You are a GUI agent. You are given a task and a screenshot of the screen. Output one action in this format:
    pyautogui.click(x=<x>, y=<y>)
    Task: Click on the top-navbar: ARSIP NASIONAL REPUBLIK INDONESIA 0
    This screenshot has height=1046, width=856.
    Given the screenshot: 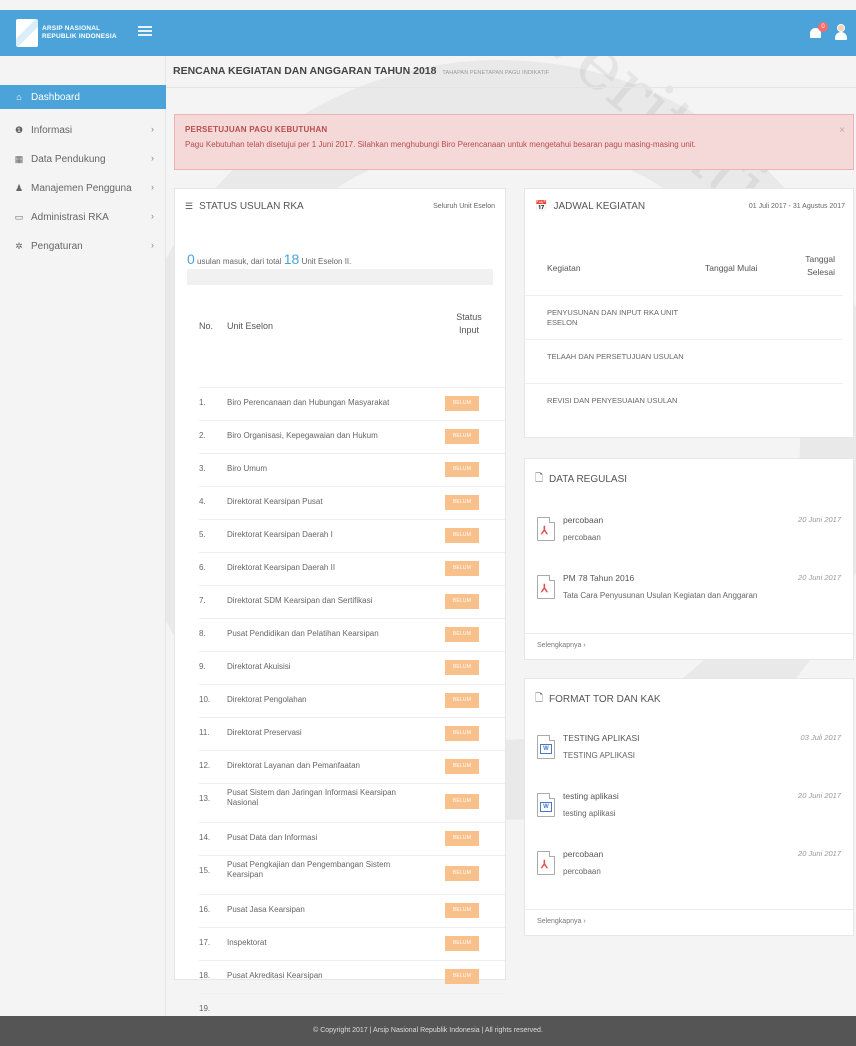 What is the action you would take?
    pyautogui.click(x=428, y=33)
    